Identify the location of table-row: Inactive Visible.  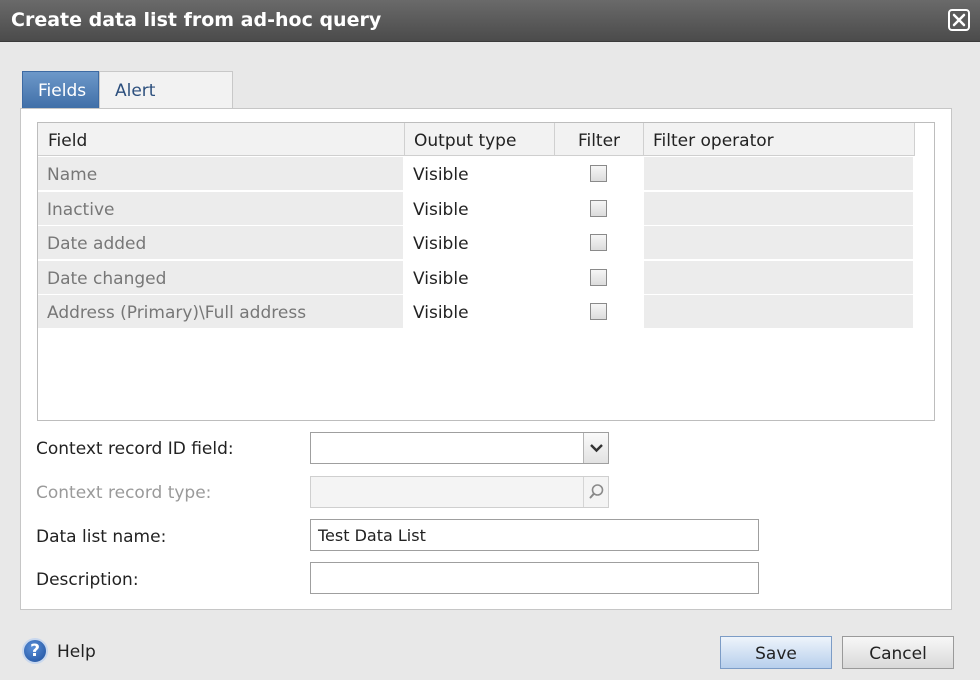
(476, 209).